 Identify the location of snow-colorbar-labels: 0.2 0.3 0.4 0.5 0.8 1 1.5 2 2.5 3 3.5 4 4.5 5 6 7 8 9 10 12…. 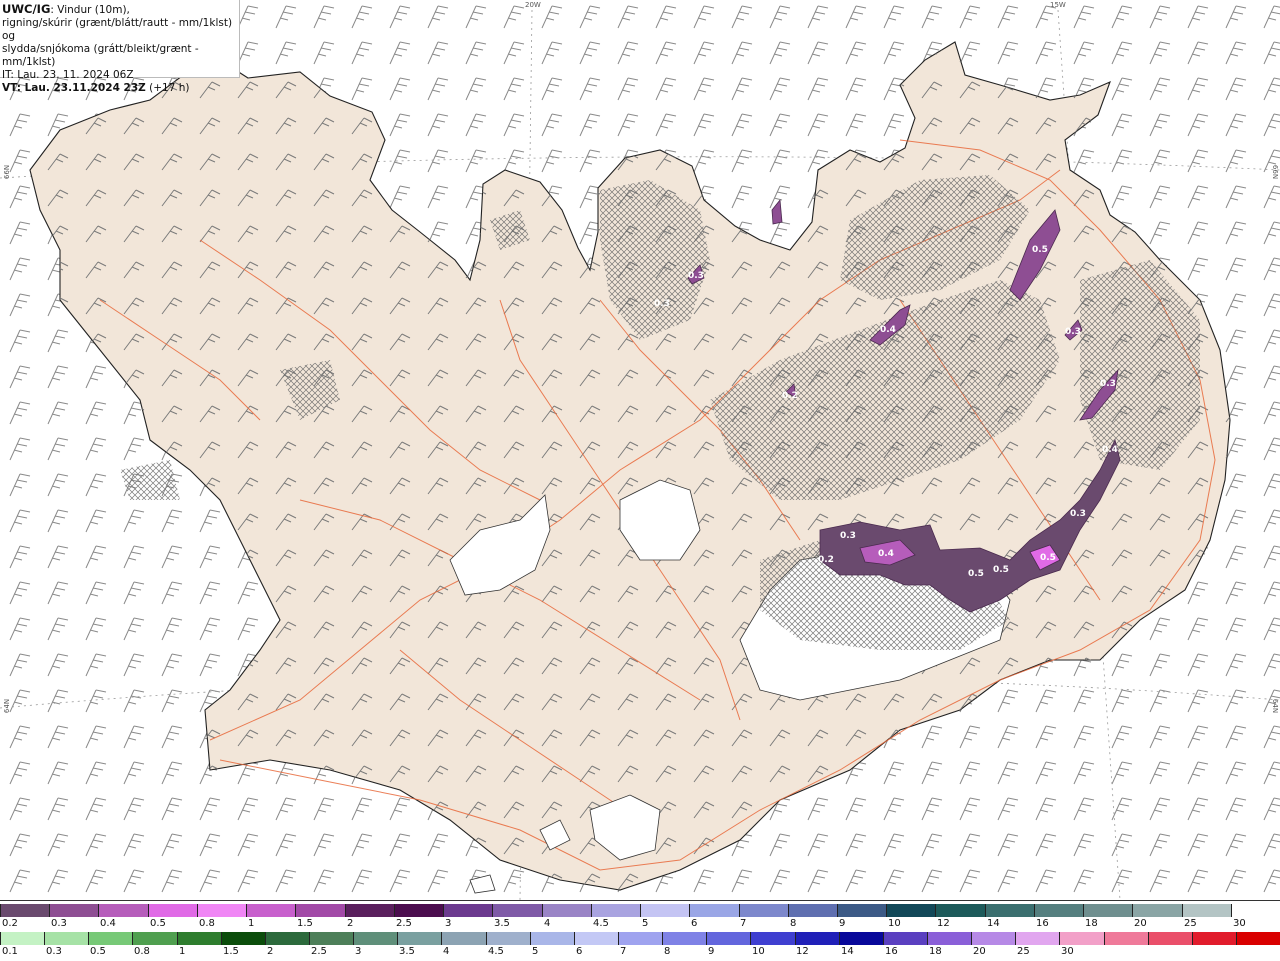
(640, 924).